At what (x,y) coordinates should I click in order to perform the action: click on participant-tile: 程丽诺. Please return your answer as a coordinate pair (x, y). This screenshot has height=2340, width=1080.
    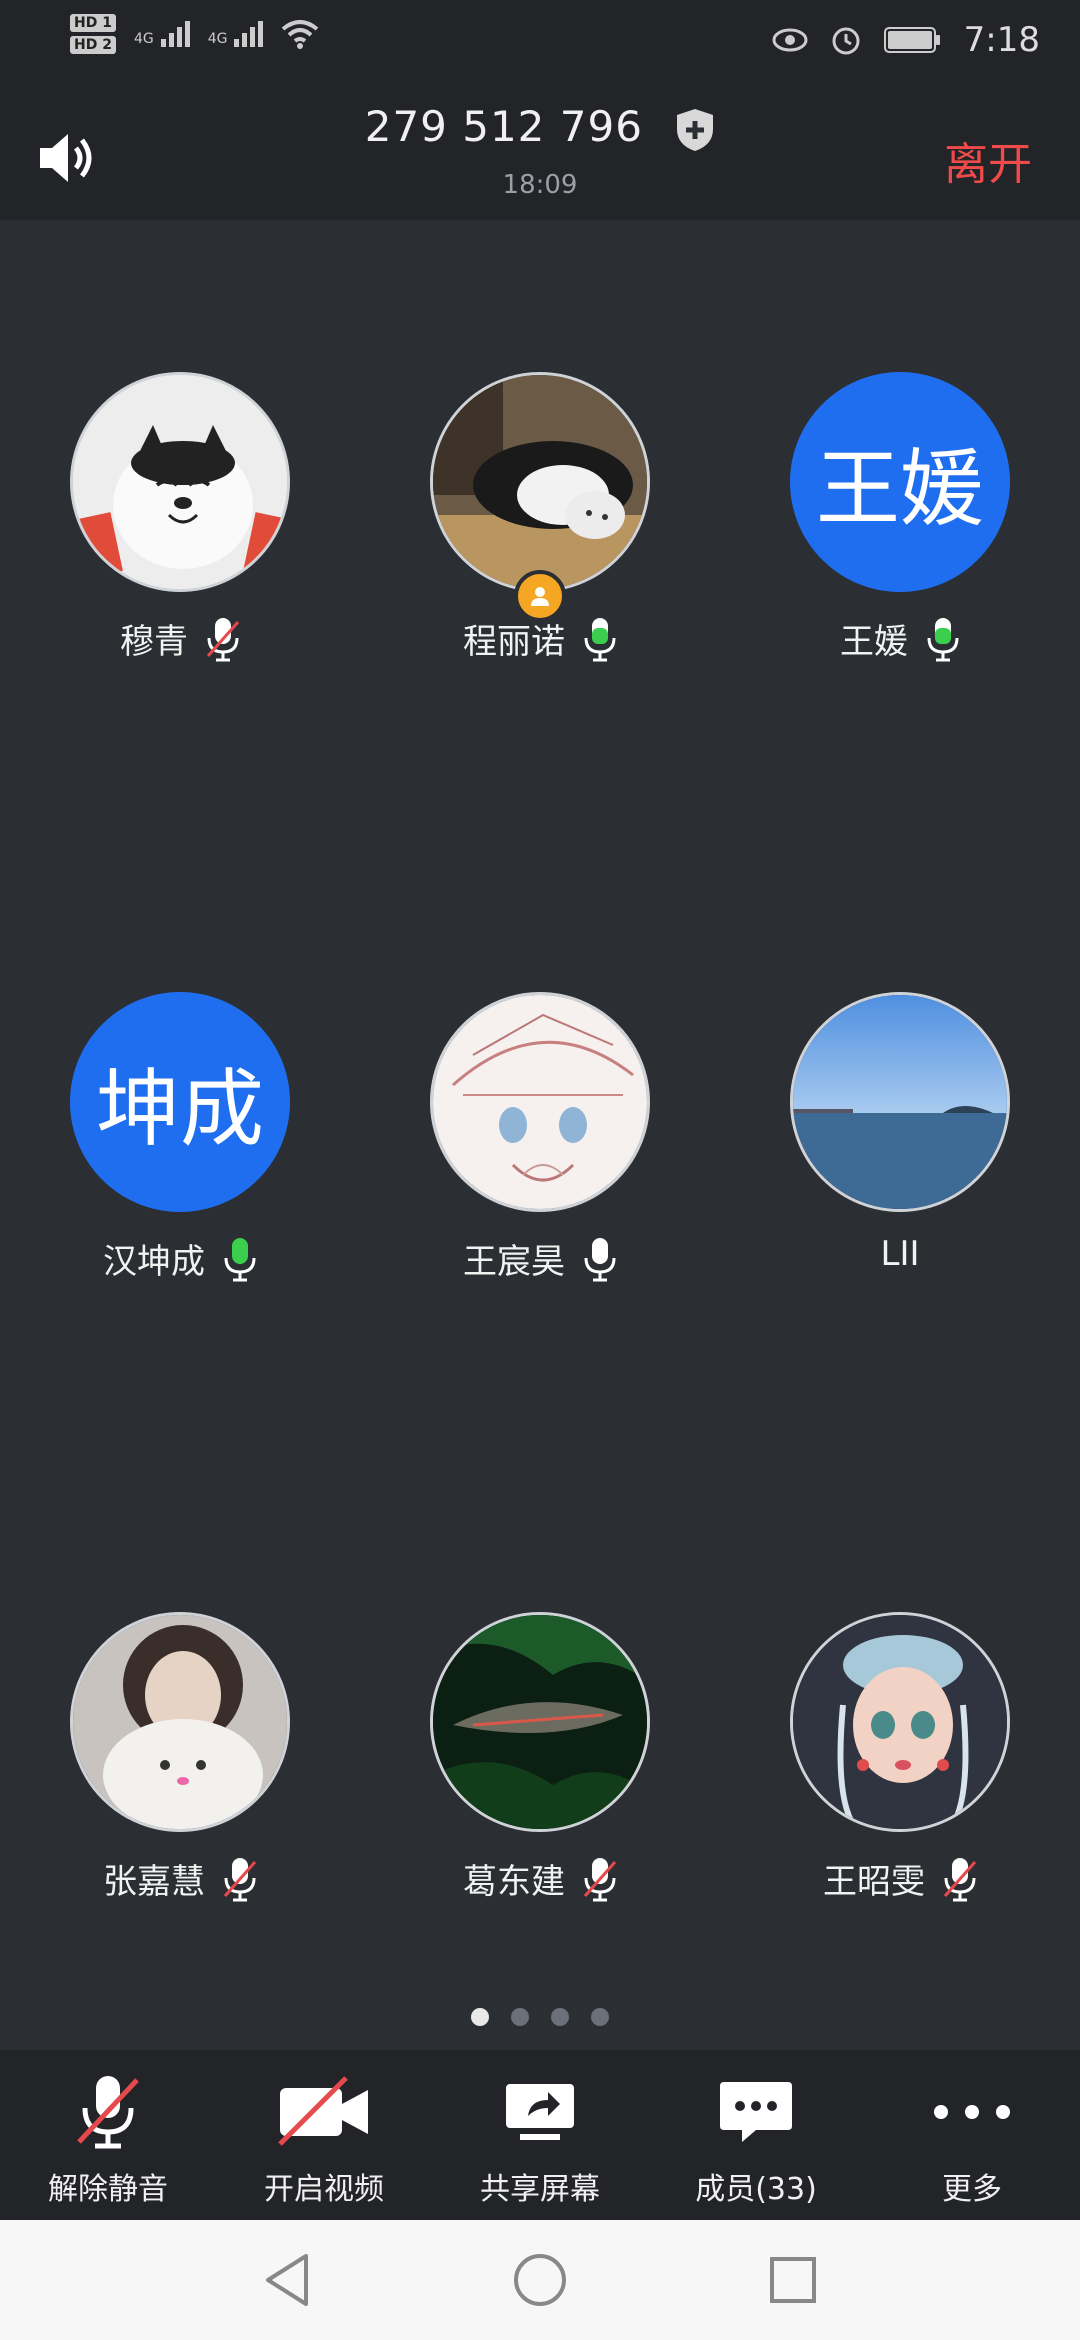
    Looking at the image, I should click on (540, 517).